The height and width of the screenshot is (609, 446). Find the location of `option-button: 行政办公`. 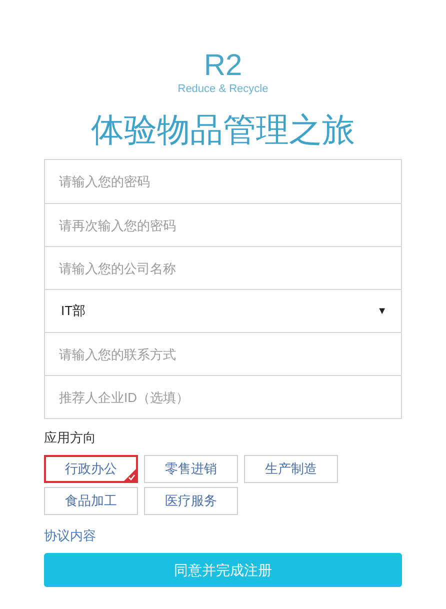

option-button: 行政办公 is located at coordinates (91, 469).